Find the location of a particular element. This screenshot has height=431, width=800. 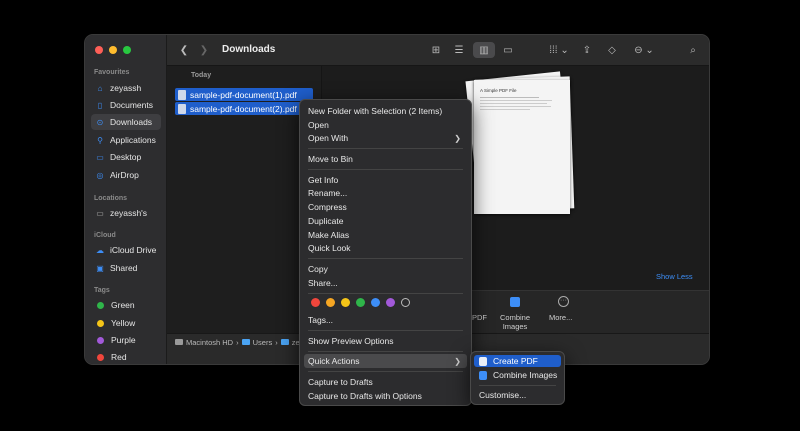

sidebar-item-label: AirDrop is located at coordinates (124, 175).